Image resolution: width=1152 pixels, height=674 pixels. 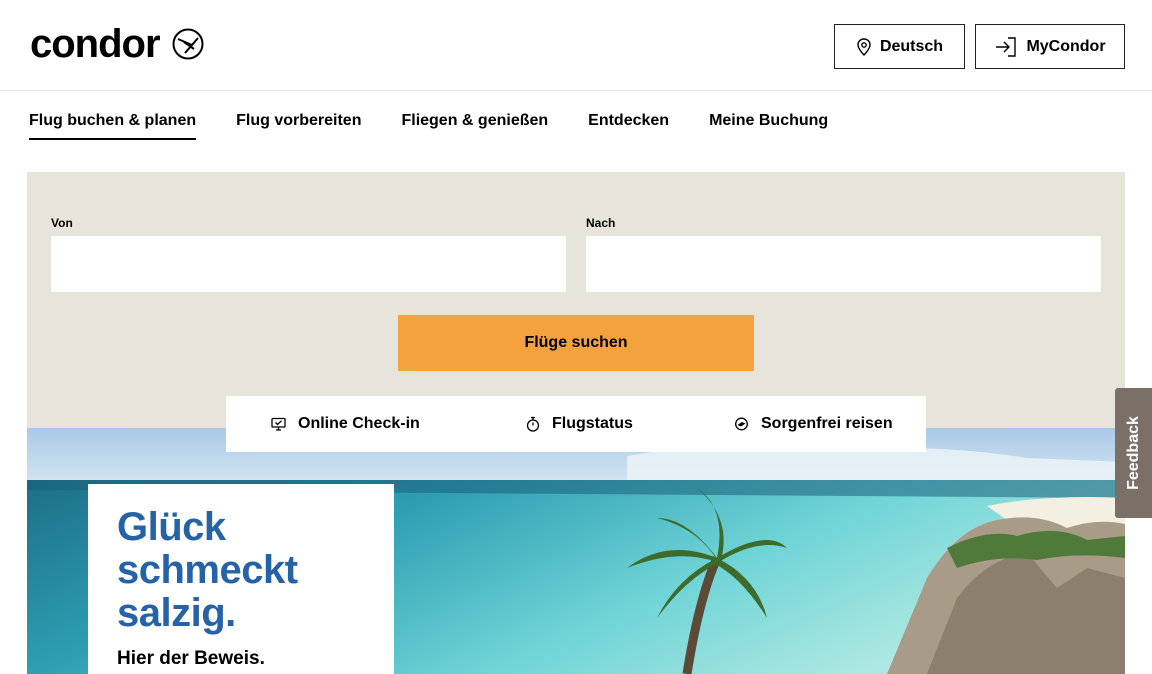 What do you see at coordinates (171, 527) in the screenshot?
I see `hero-headline-line-1: Glück` at bounding box center [171, 527].